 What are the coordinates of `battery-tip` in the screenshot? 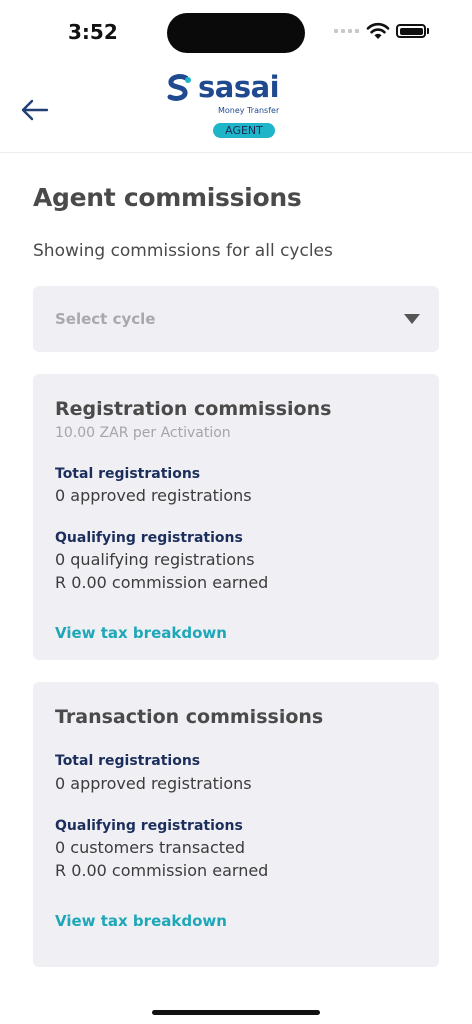 It's located at (428, 31).